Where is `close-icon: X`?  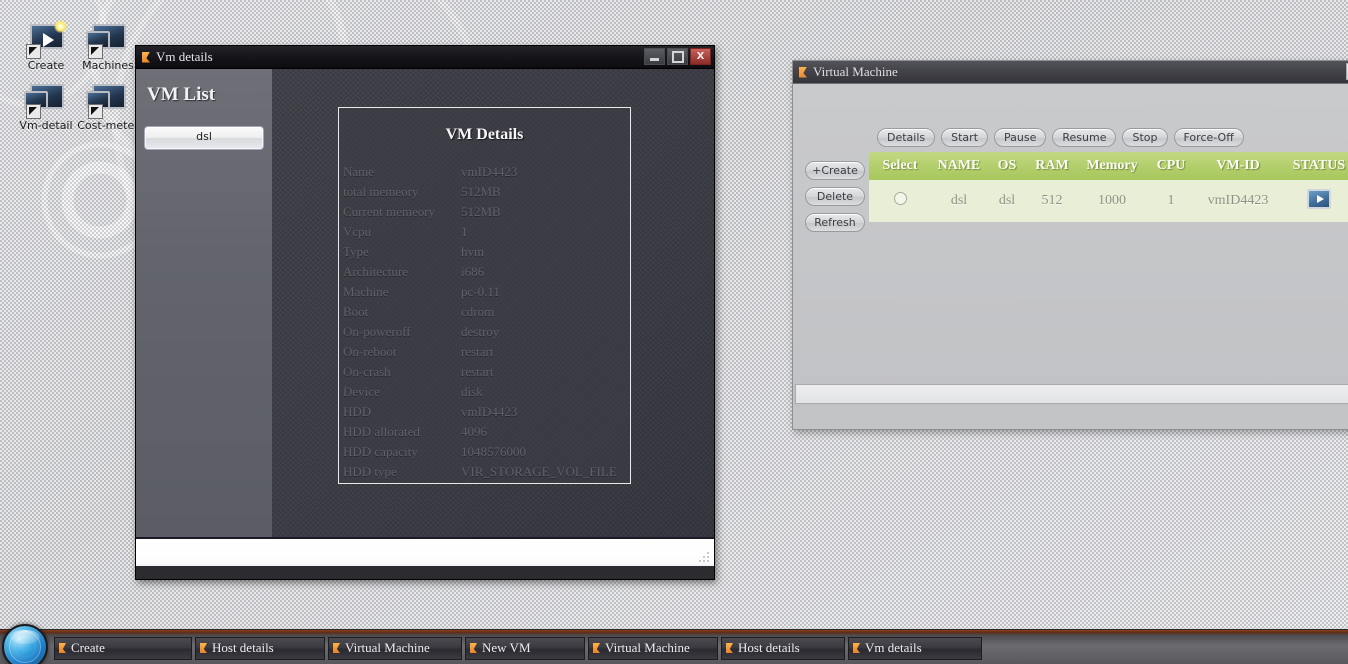 close-icon: X is located at coordinates (700, 56).